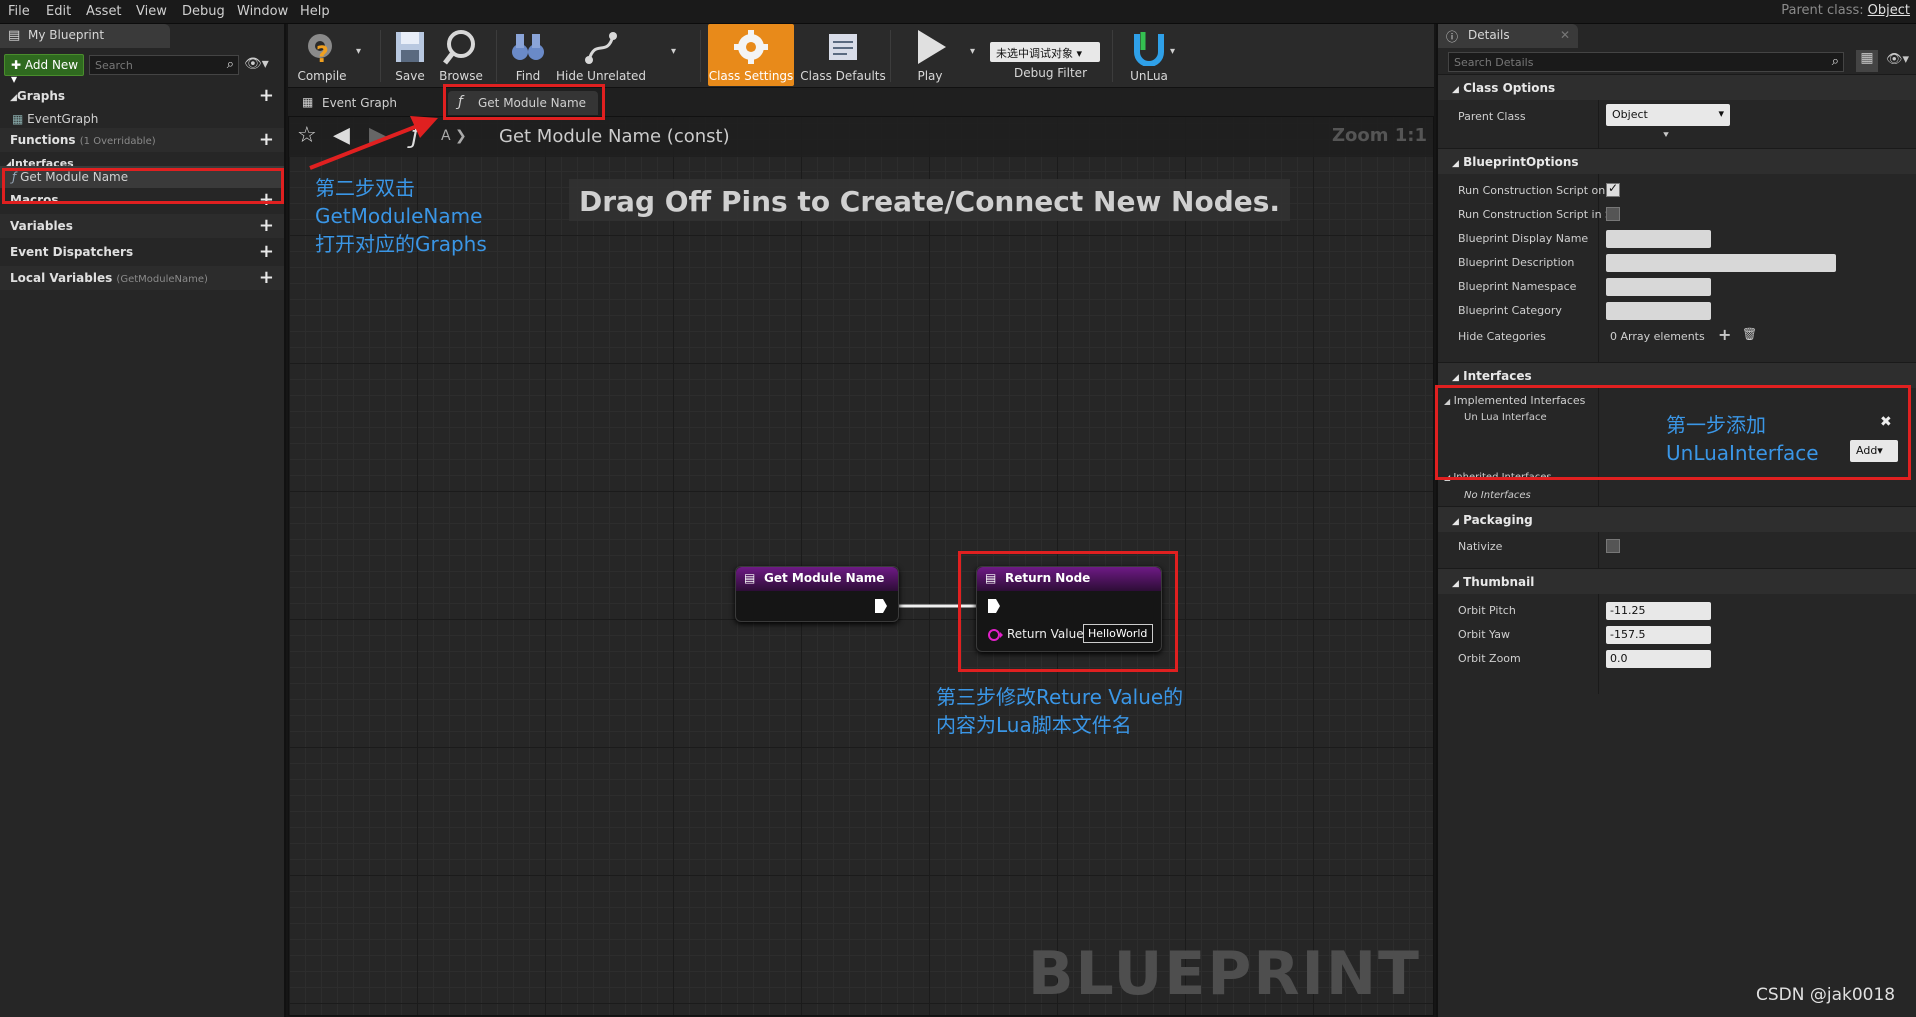 Image resolution: width=1916 pixels, height=1017 pixels. What do you see at coordinates (1677, 581) in the screenshot?
I see `section-thumbnail: ◢ Thumbnail` at bounding box center [1677, 581].